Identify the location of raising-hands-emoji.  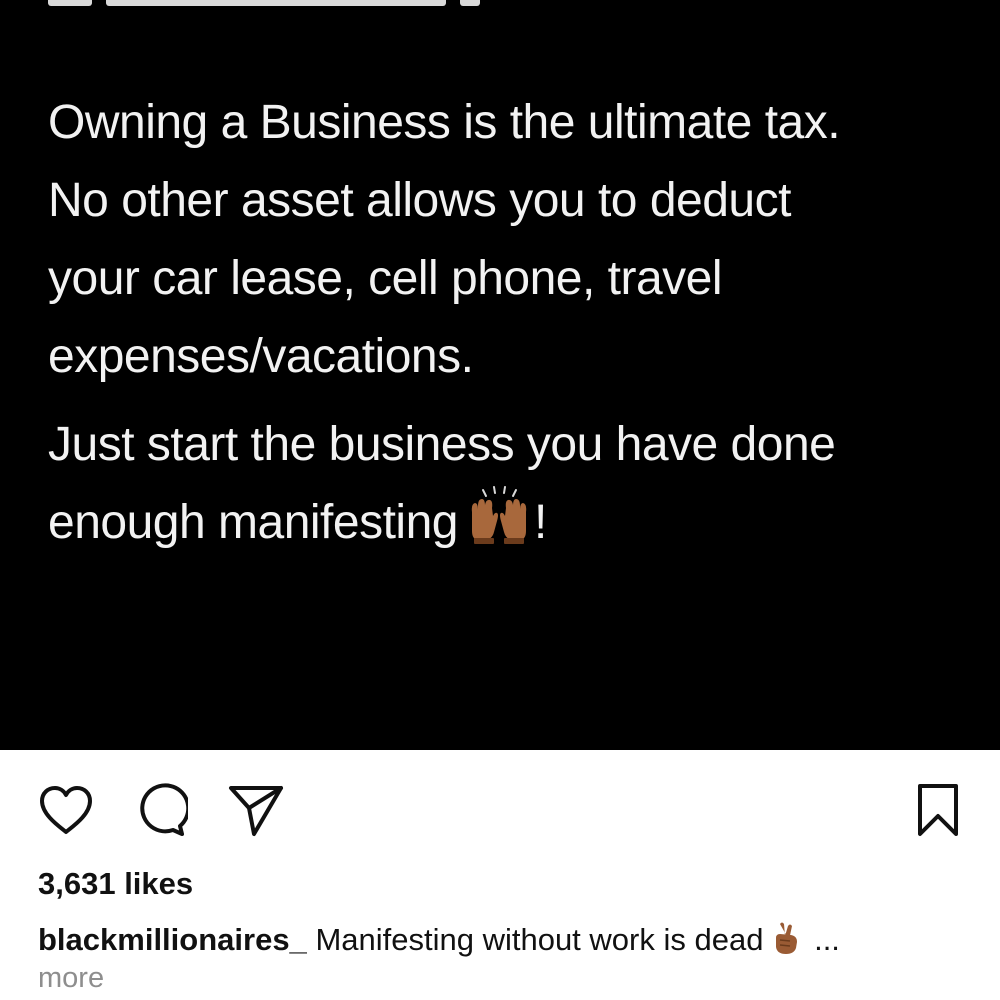
(499, 527).